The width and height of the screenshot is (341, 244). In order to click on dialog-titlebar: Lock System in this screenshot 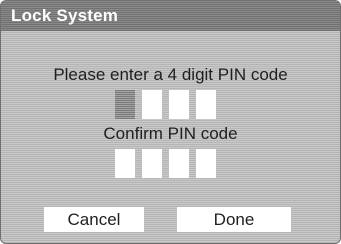, I will do `click(170, 16)`.